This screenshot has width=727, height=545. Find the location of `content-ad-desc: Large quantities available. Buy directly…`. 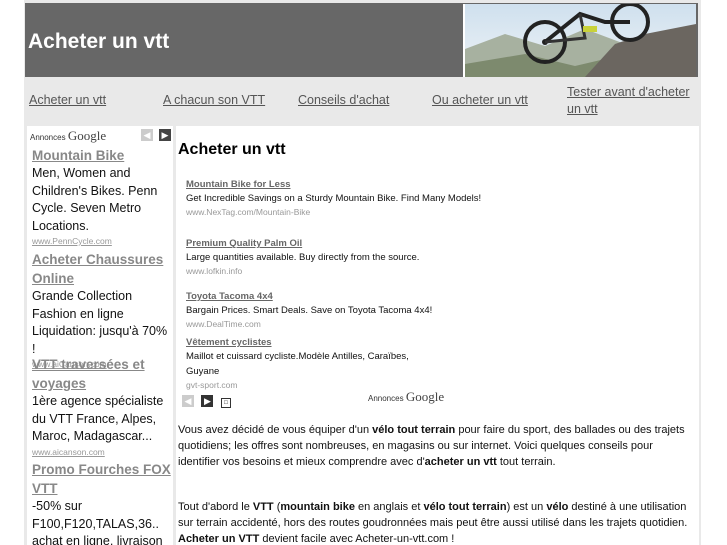

content-ad-desc: Large quantities available. Buy directly… is located at coordinates (303, 257).